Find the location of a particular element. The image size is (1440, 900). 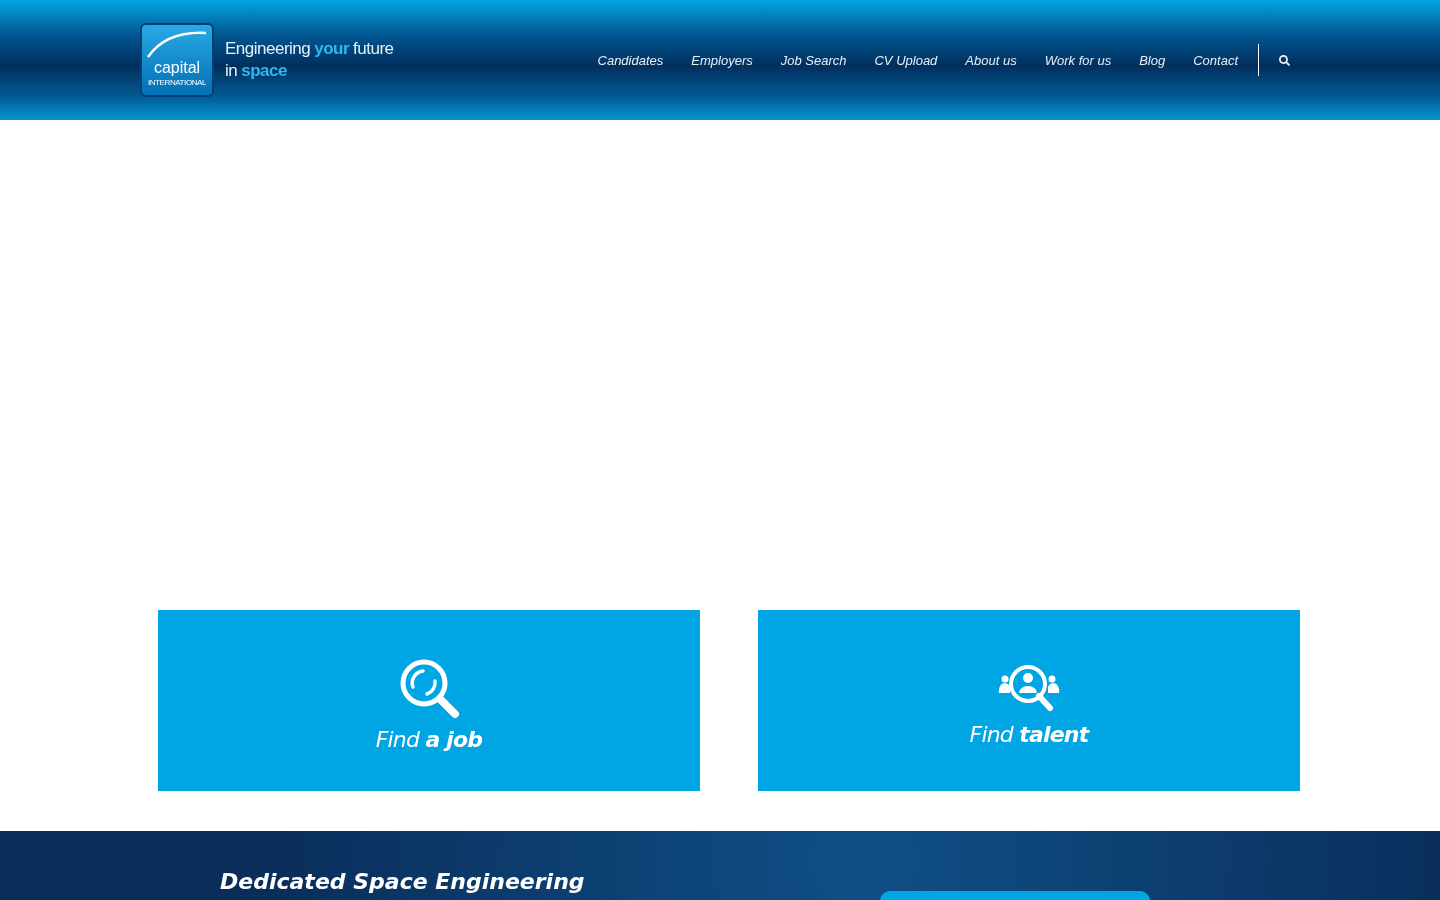

logo-subtitle: INTERNATIONAL is located at coordinates (177, 82).